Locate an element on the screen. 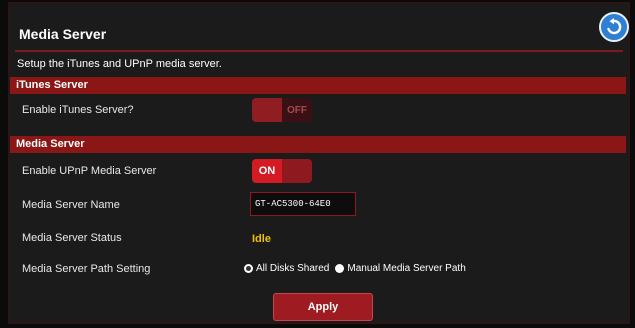  server-name-label: Media Server Name is located at coordinates (71, 205).